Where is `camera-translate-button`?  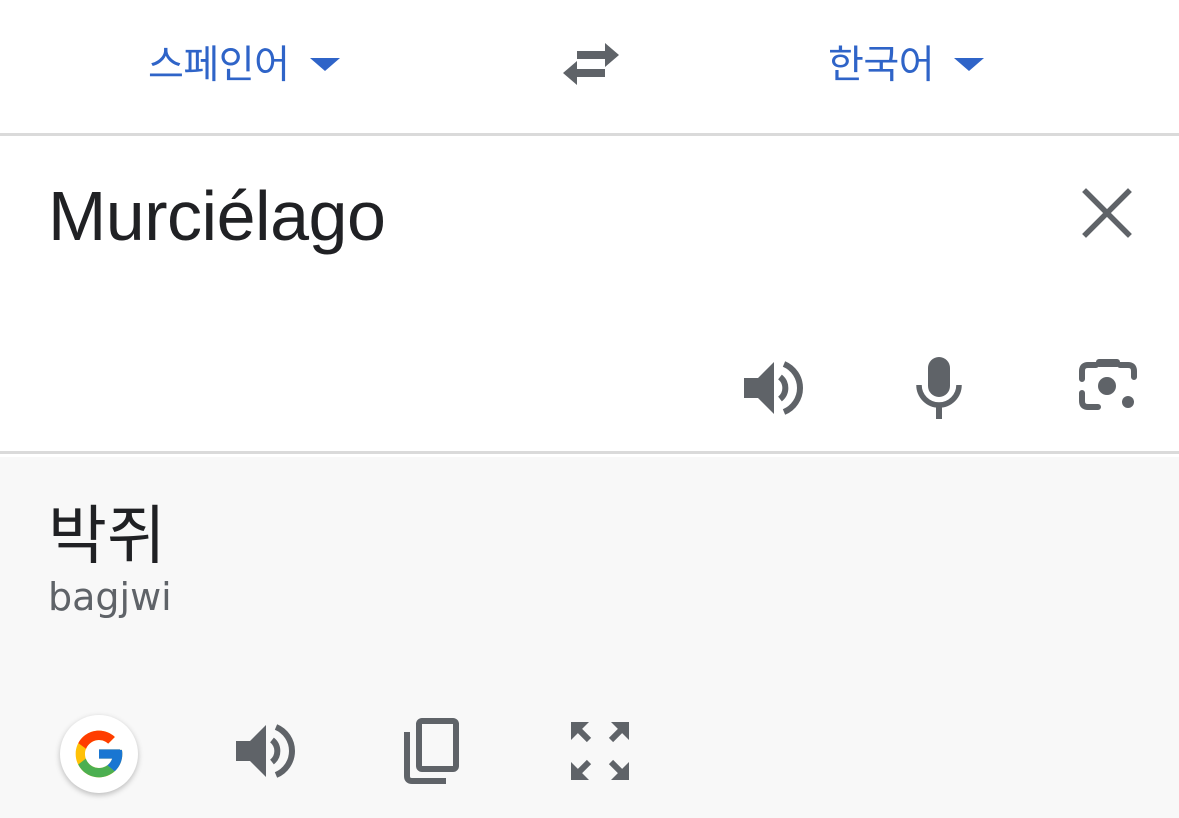 camera-translate-button is located at coordinates (1108, 386).